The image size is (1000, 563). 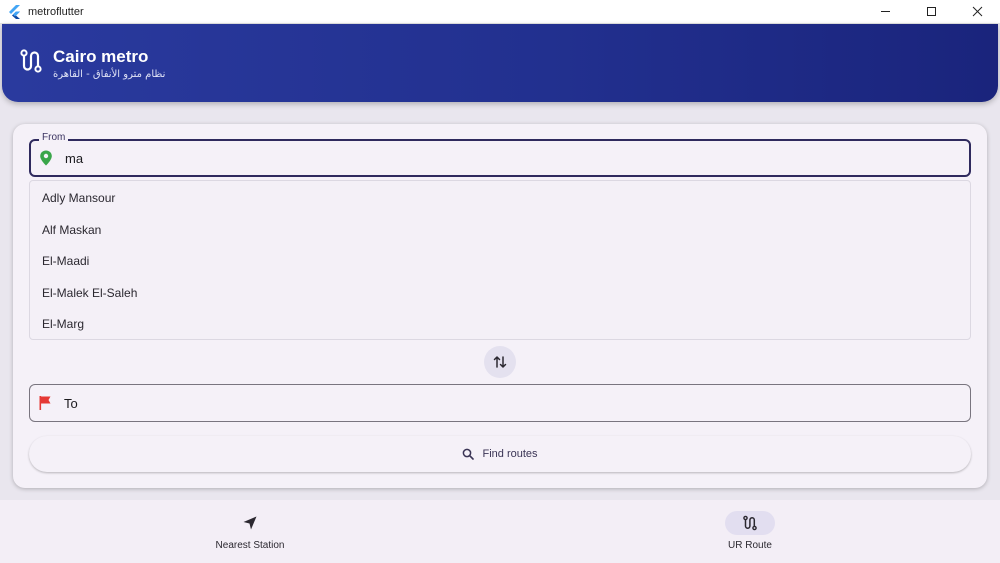 What do you see at coordinates (101, 56) in the screenshot?
I see `app-title: Cairo metro` at bounding box center [101, 56].